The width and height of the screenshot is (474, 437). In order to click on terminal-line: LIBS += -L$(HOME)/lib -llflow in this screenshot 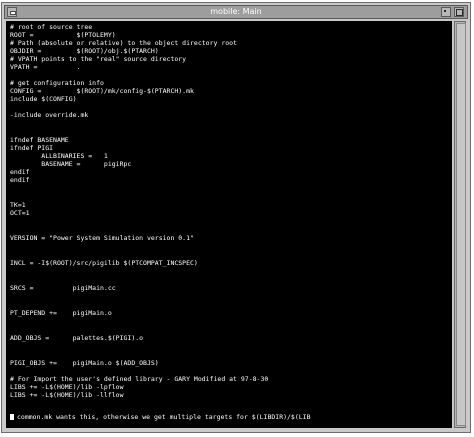, I will do `click(67, 395)`.